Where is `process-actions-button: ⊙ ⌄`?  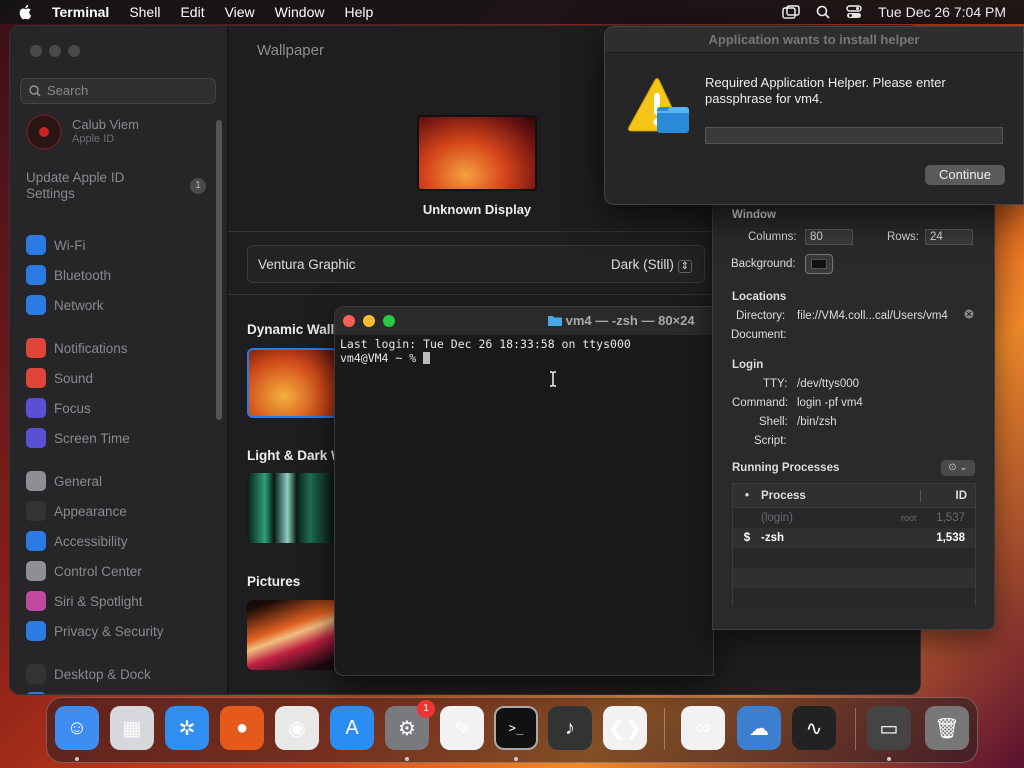
process-actions-button: ⊙ ⌄ is located at coordinates (958, 468).